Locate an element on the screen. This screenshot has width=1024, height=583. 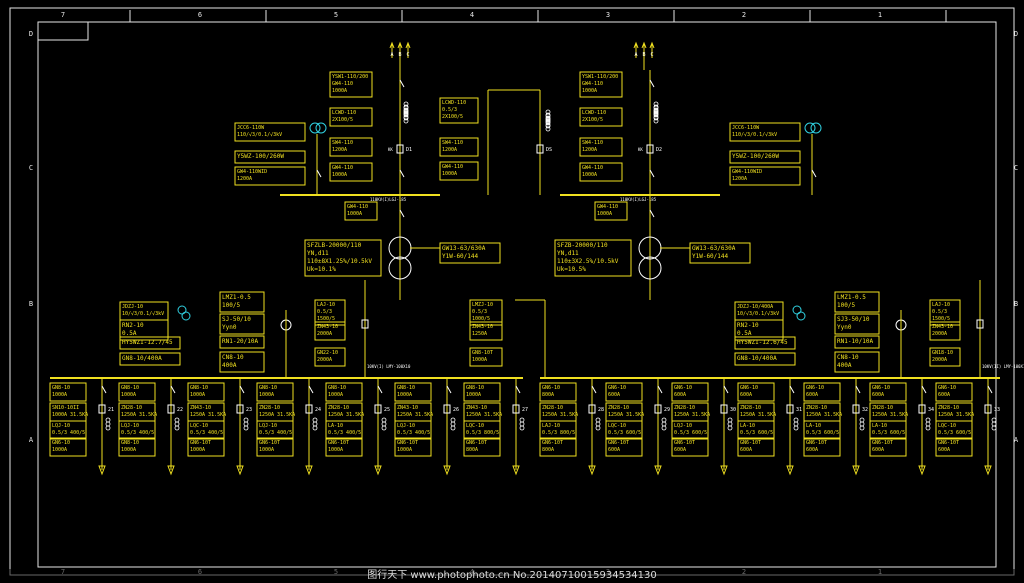
frame-row-letter: D is located at coordinates (31, 34).